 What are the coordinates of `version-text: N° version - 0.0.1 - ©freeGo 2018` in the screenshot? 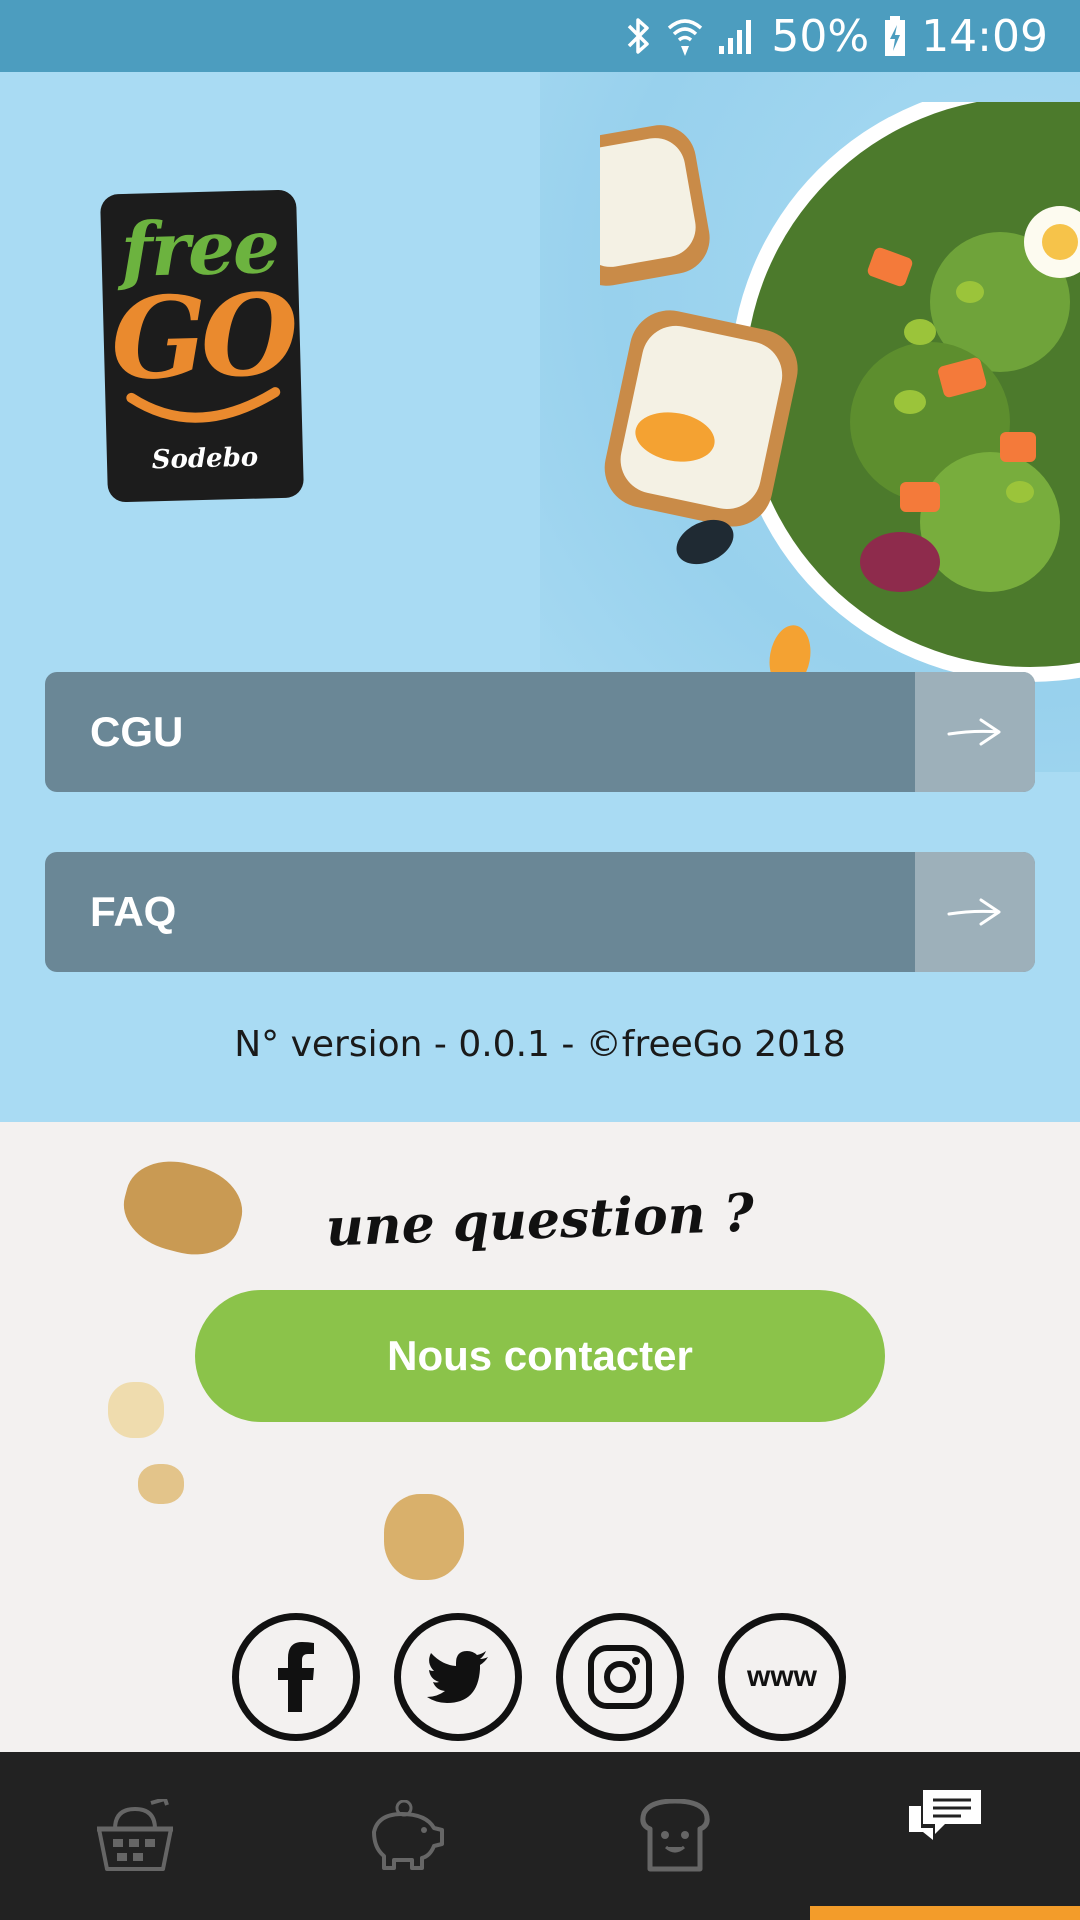 It's located at (540, 1044).